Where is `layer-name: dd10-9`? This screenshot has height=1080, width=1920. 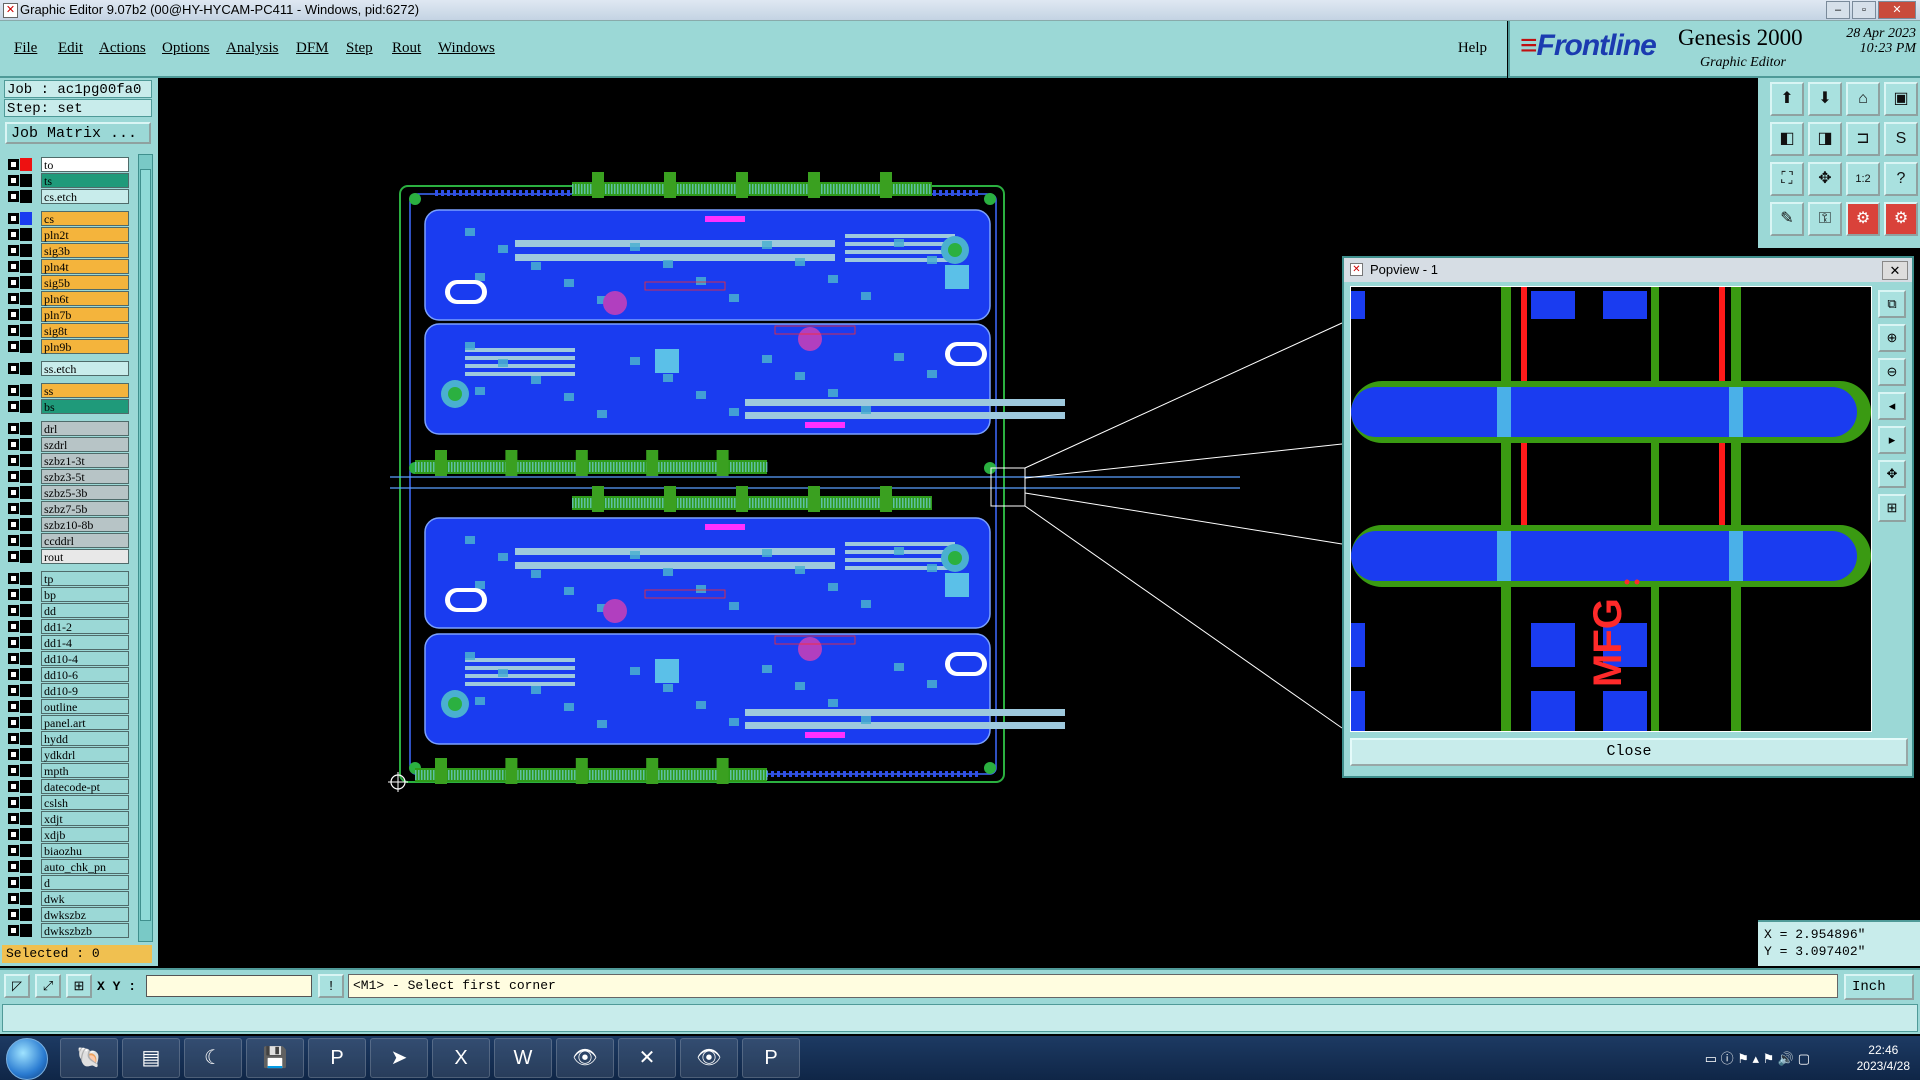 layer-name: dd10-9 is located at coordinates (85, 690).